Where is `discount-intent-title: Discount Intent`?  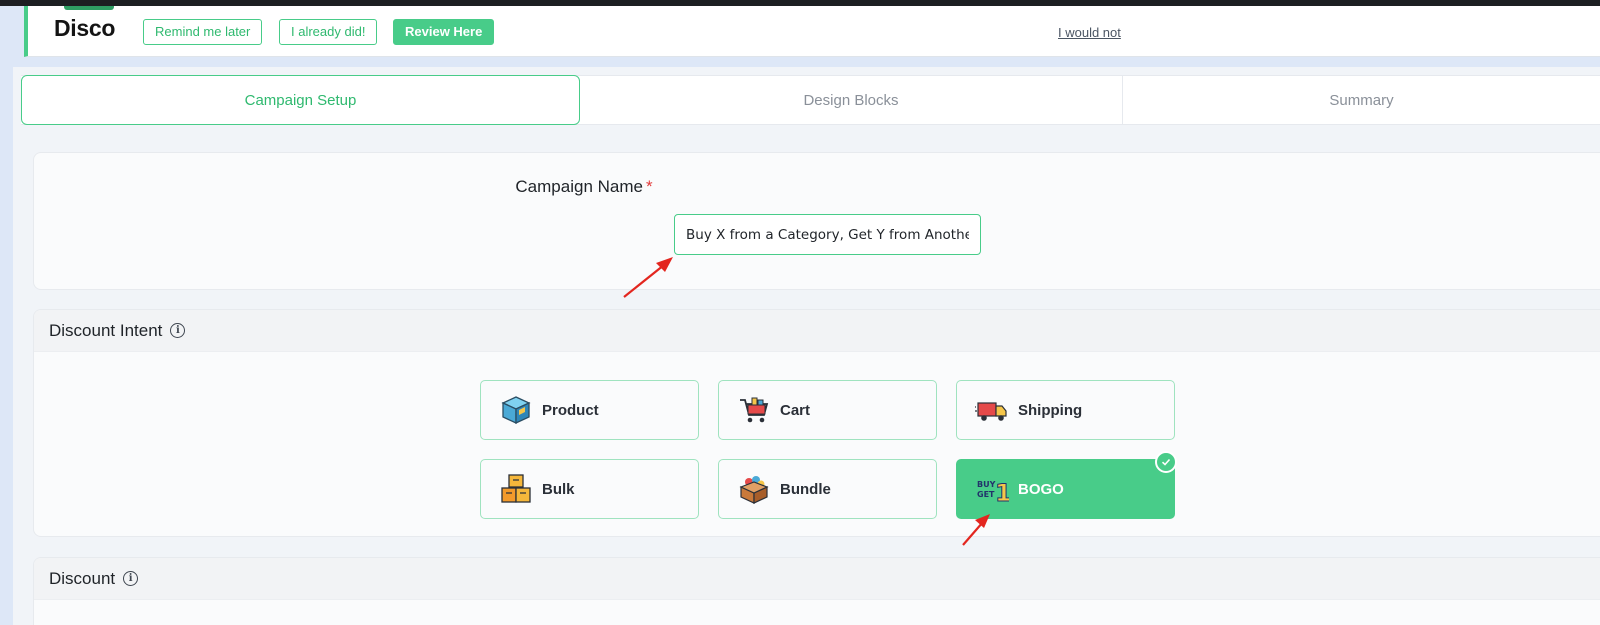 discount-intent-title: Discount Intent is located at coordinates (106, 330).